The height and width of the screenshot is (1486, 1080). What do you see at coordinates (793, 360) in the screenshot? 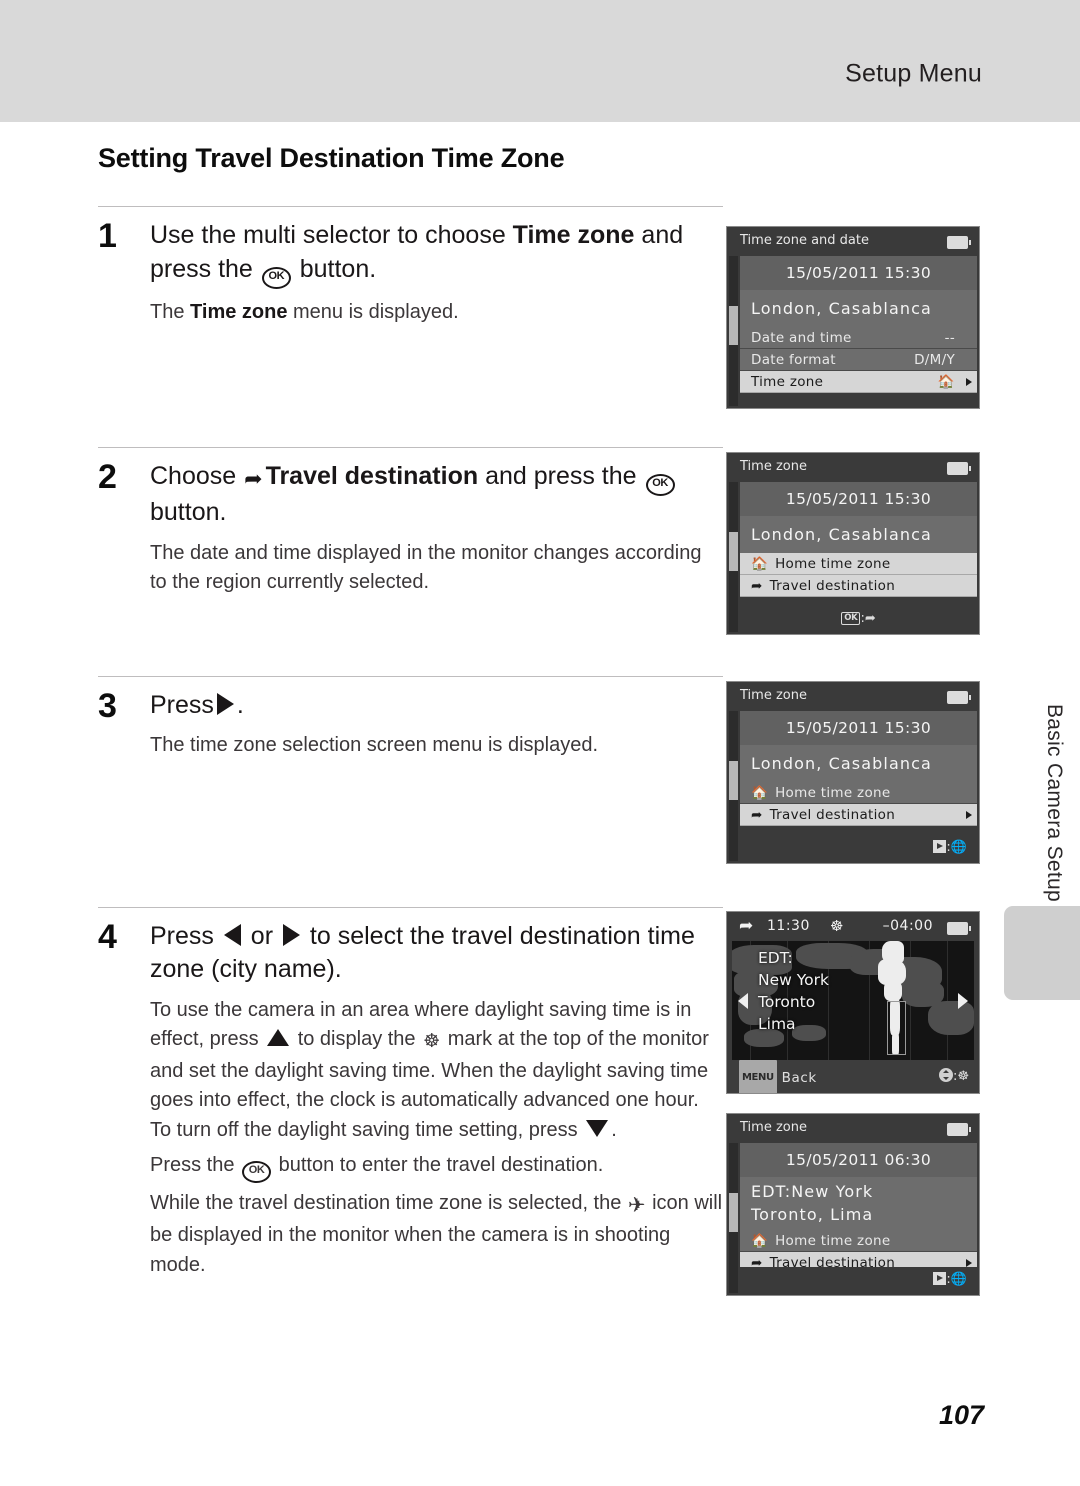
I see `row-label: Date format` at bounding box center [793, 360].